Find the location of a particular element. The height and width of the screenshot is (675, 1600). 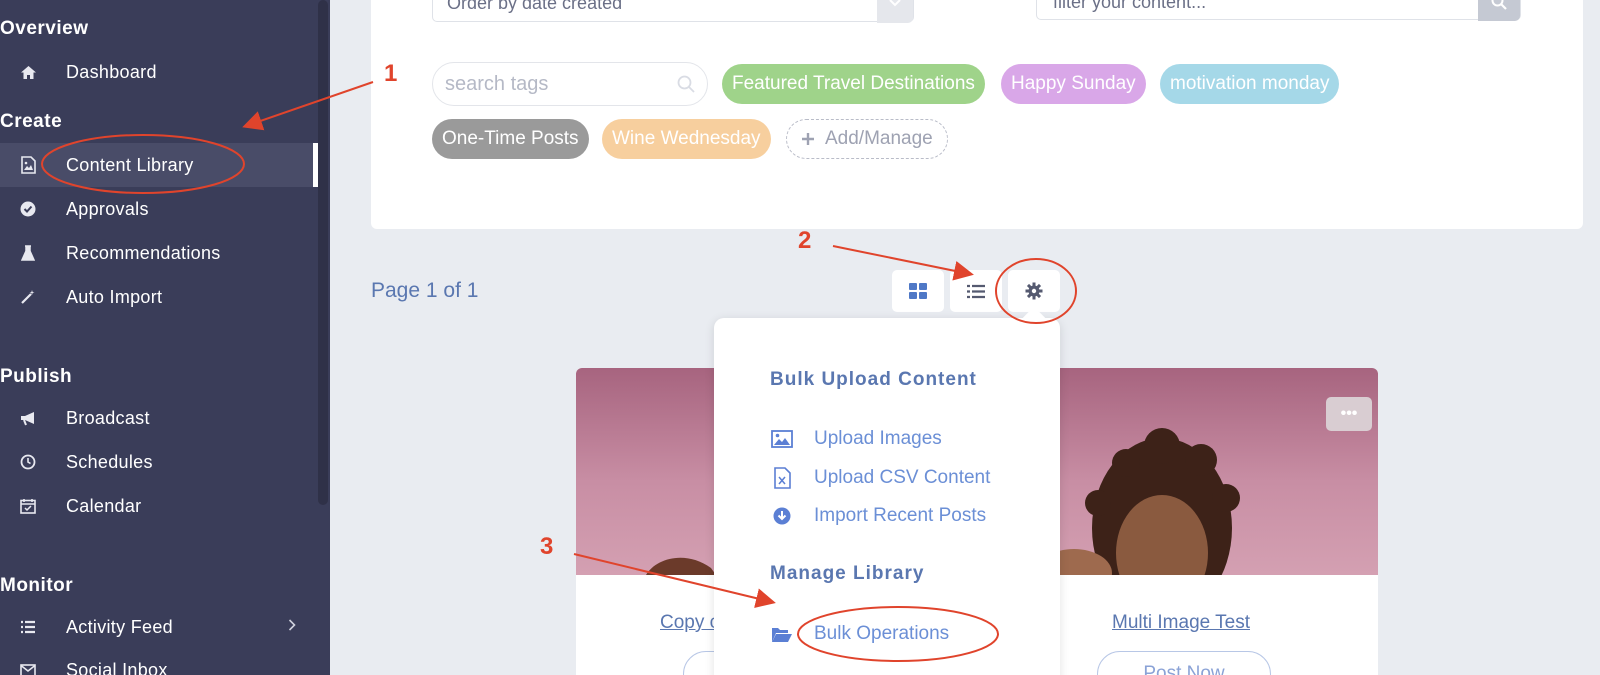

sidebar-item-schedules: Schedules is located at coordinates (159, 462).